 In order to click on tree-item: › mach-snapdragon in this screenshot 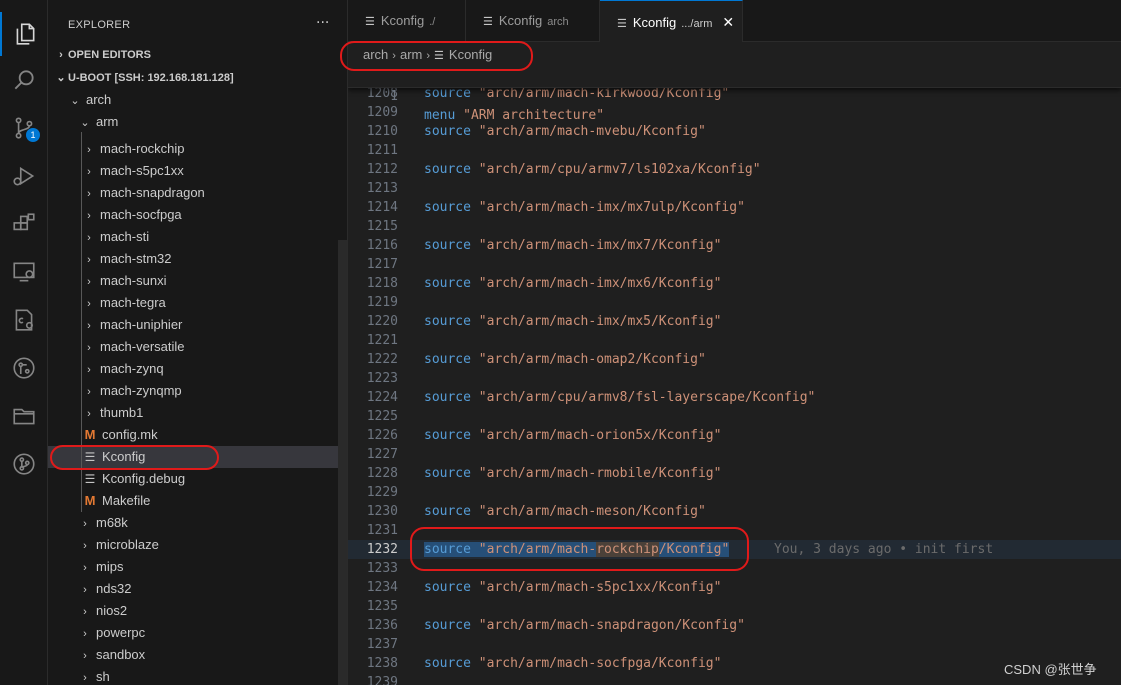, I will do `click(197, 193)`.